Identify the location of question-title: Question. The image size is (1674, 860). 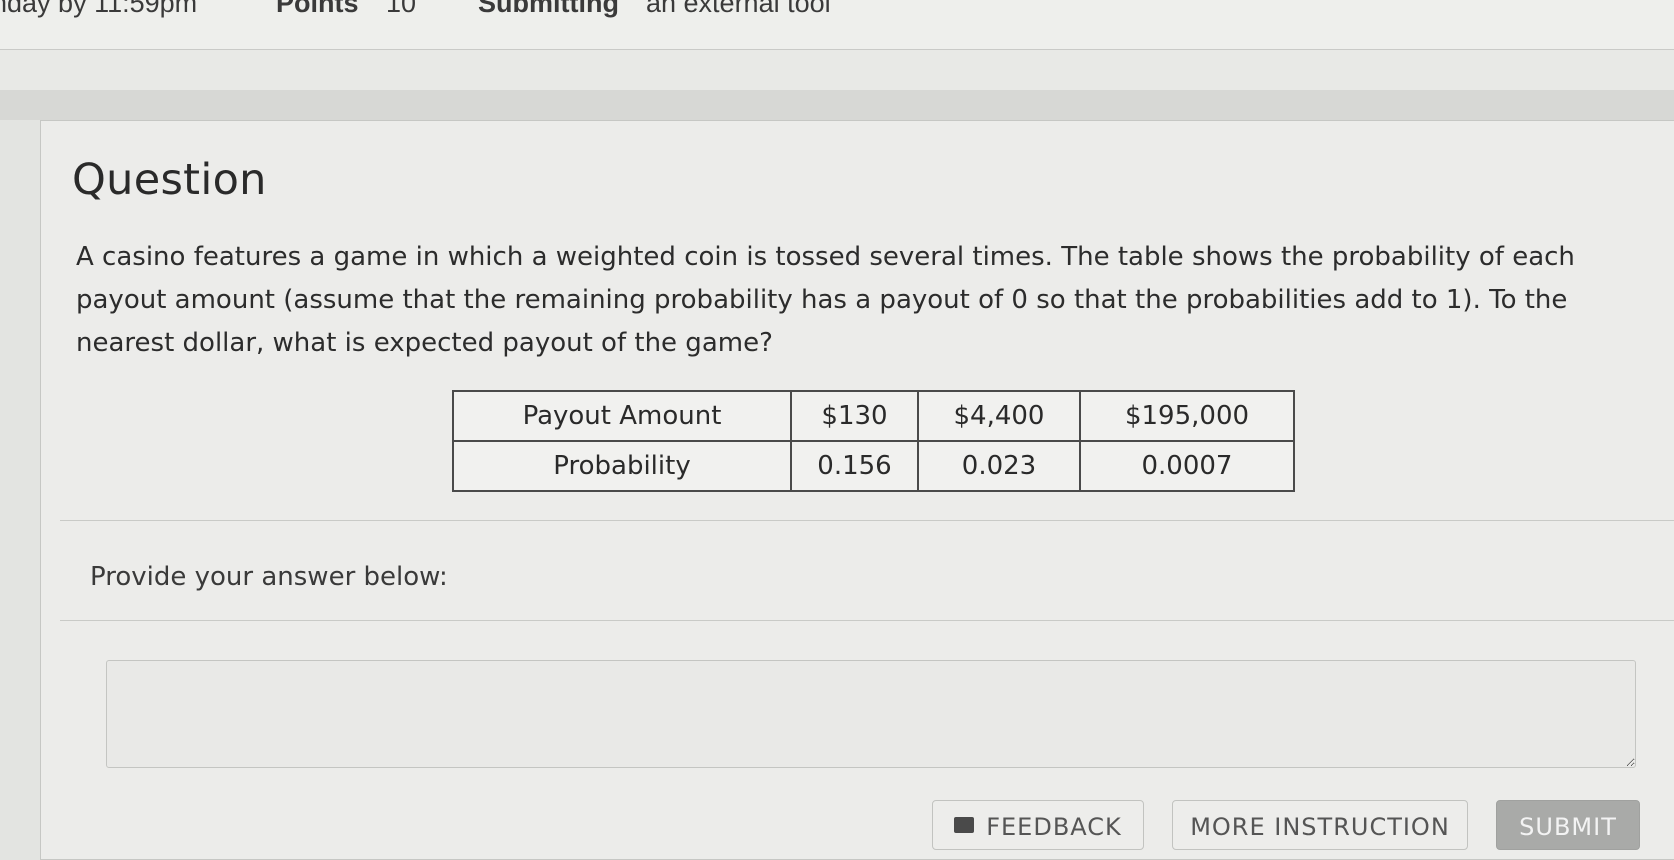
(169, 180).